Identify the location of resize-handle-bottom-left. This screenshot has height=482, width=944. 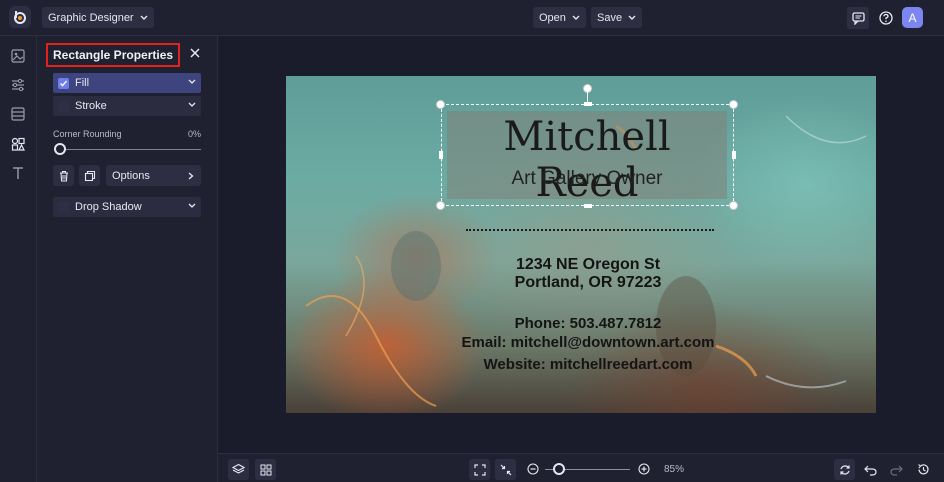
(440, 205).